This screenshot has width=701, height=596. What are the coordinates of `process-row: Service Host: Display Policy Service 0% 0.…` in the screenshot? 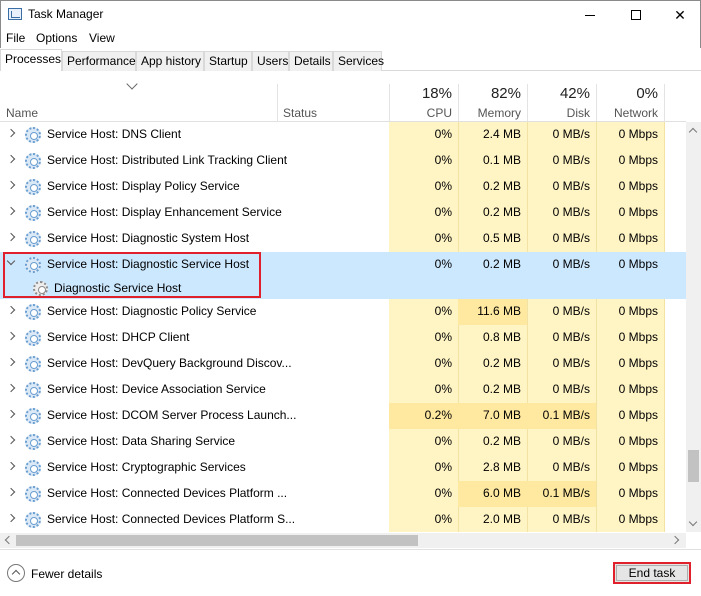 It's located at (343, 187).